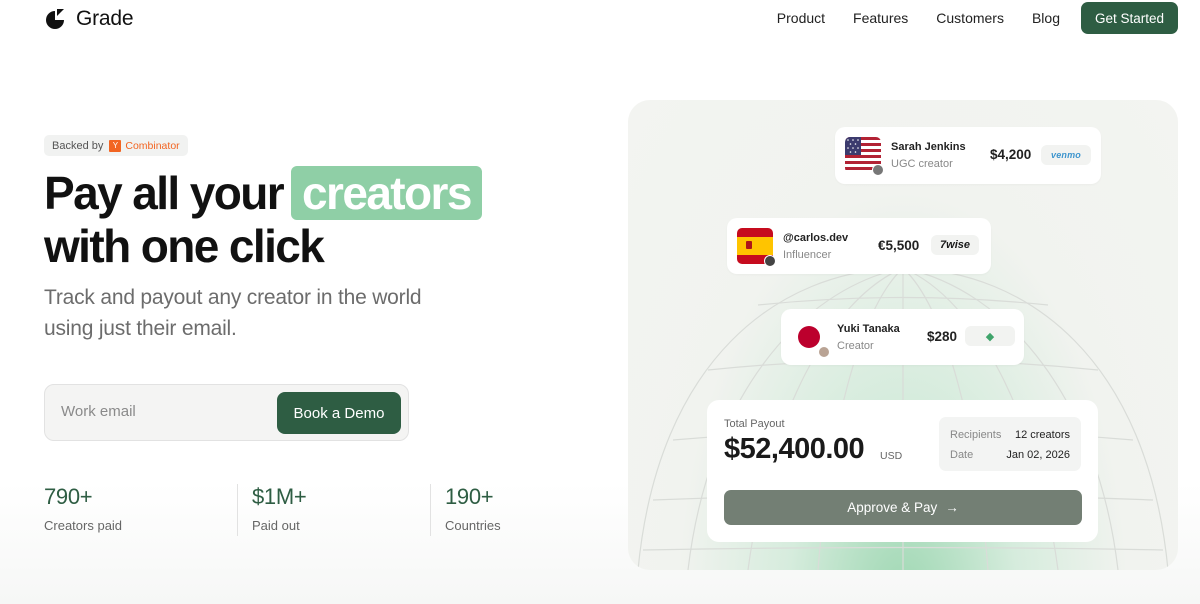 The width and height of the screenshot is (1200, 604). I want to click on email-signup-form: Book a Demo, so click(226, 412).